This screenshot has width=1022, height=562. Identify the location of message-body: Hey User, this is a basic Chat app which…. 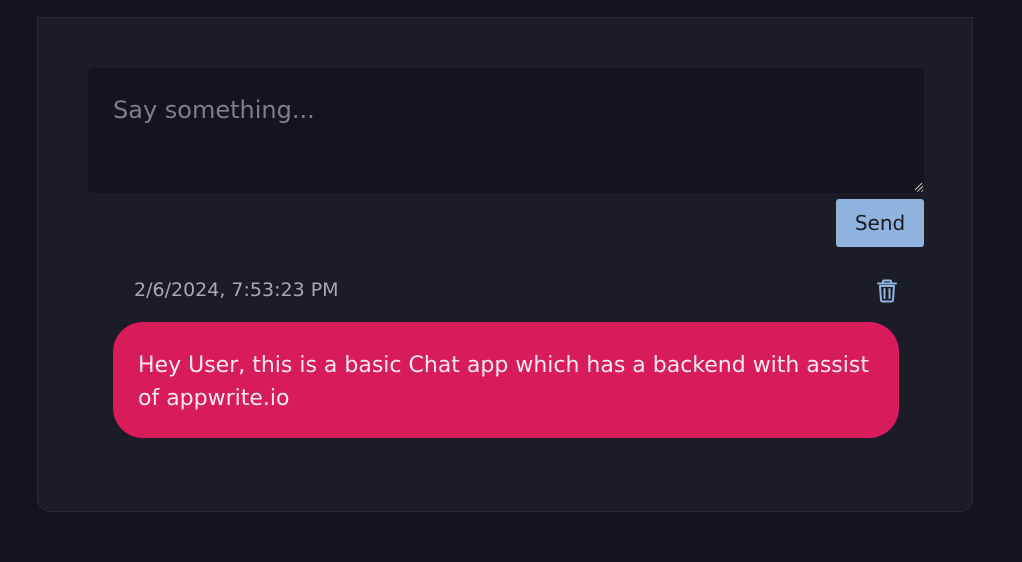
(503, 382).